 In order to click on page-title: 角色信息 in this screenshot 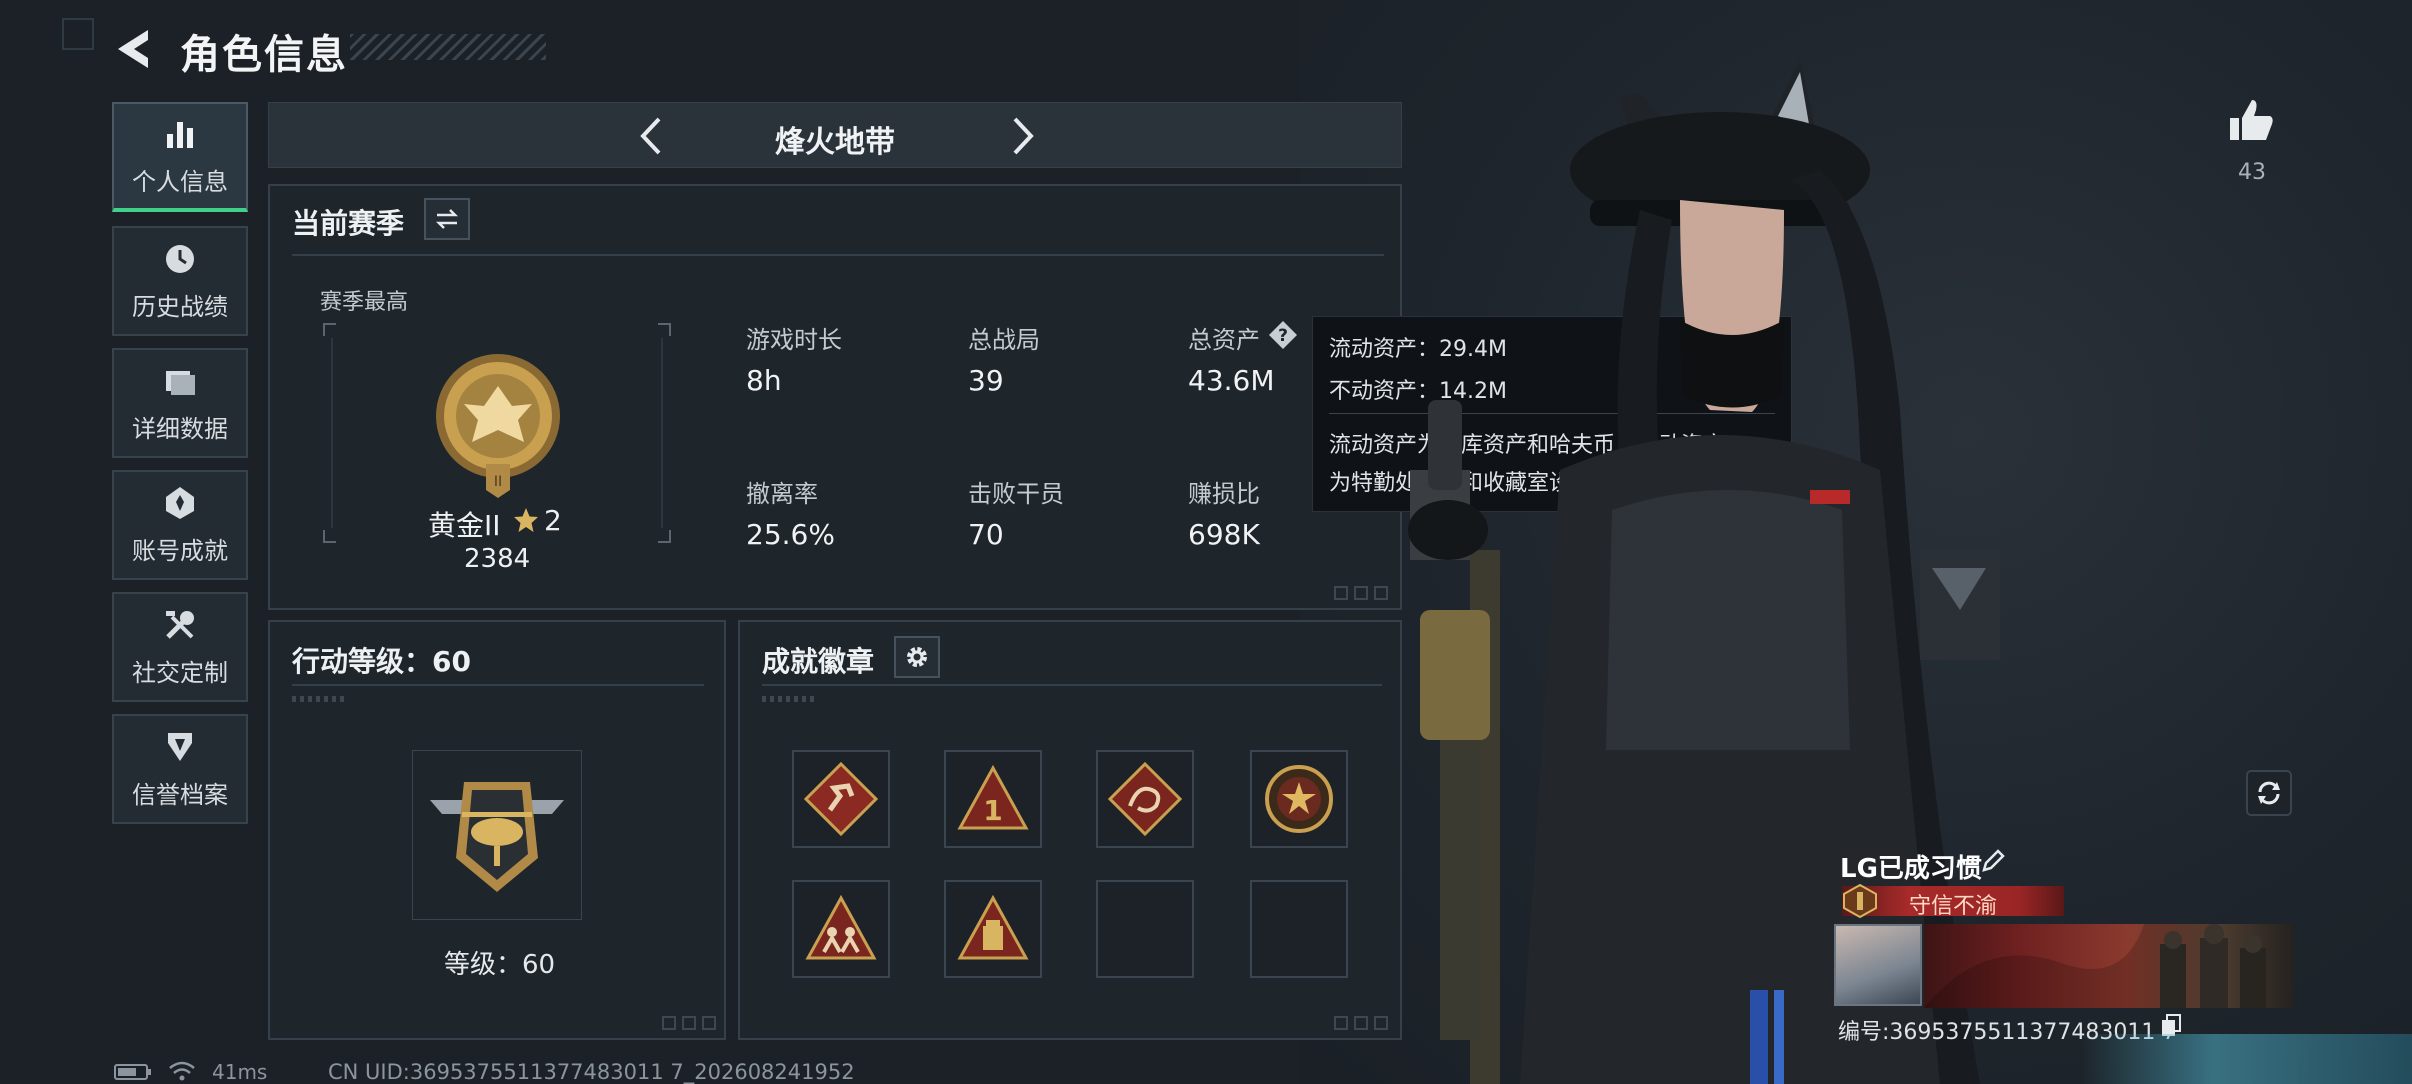, I will do `click(264, 55)`.